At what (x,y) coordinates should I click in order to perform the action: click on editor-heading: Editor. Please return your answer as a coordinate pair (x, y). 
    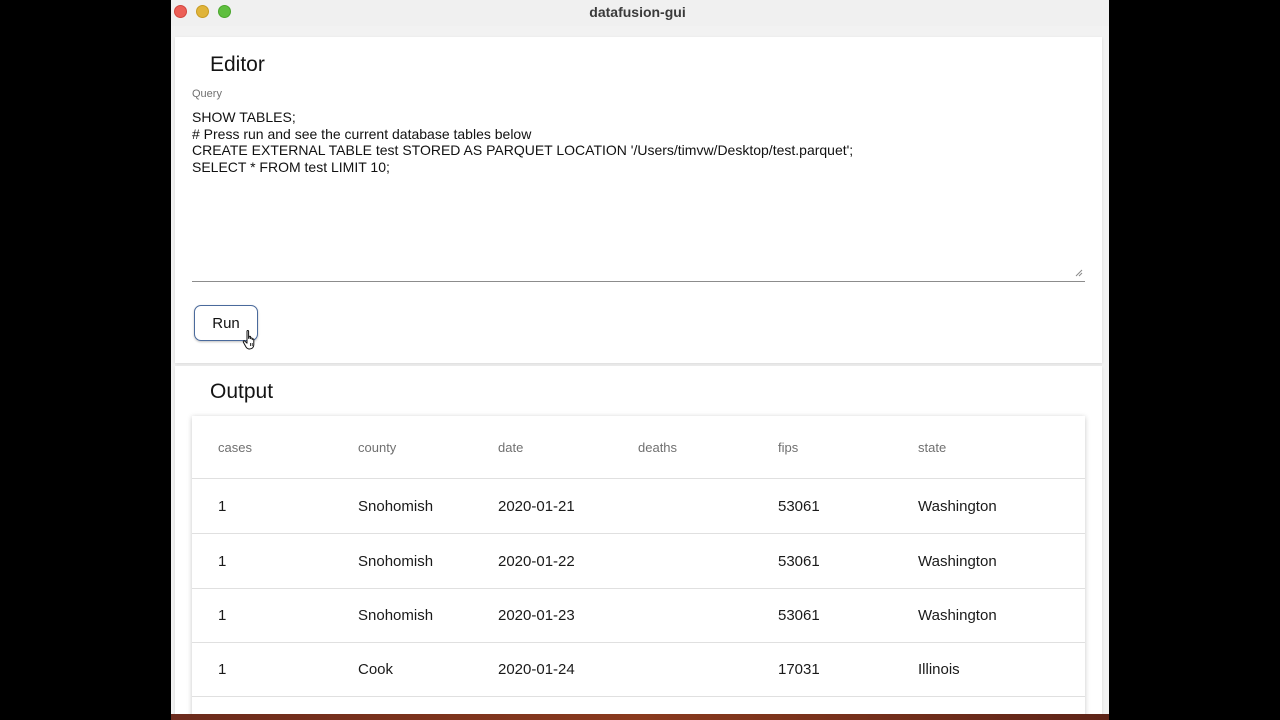
    Looking at the image, I should click on (237, 64).